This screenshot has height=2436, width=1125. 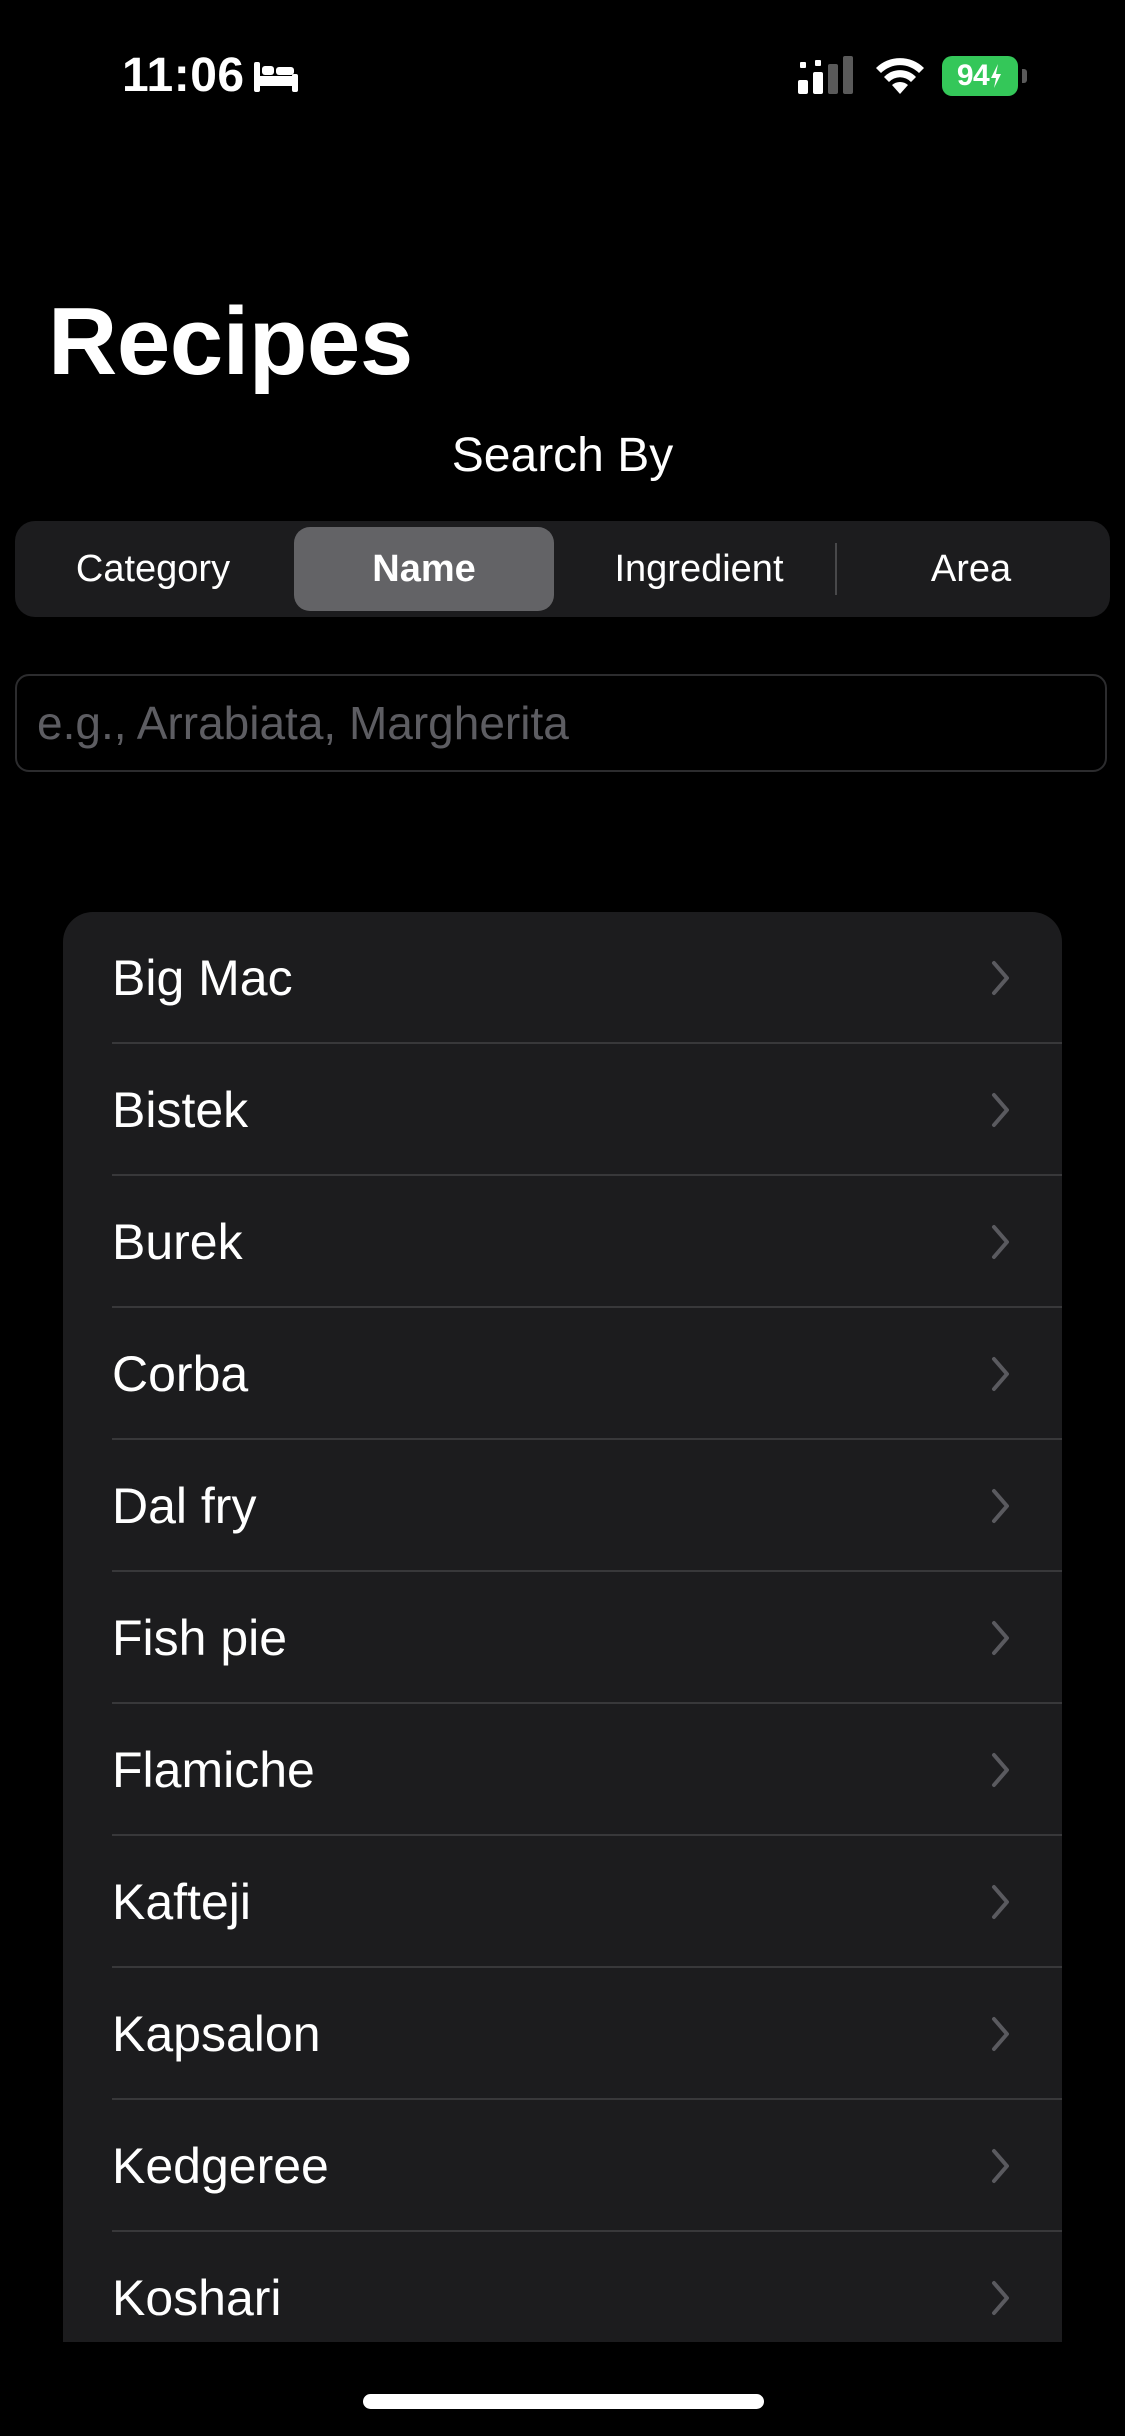 I want to click on list-item: Flamiche, so click(x=562, y=1770).